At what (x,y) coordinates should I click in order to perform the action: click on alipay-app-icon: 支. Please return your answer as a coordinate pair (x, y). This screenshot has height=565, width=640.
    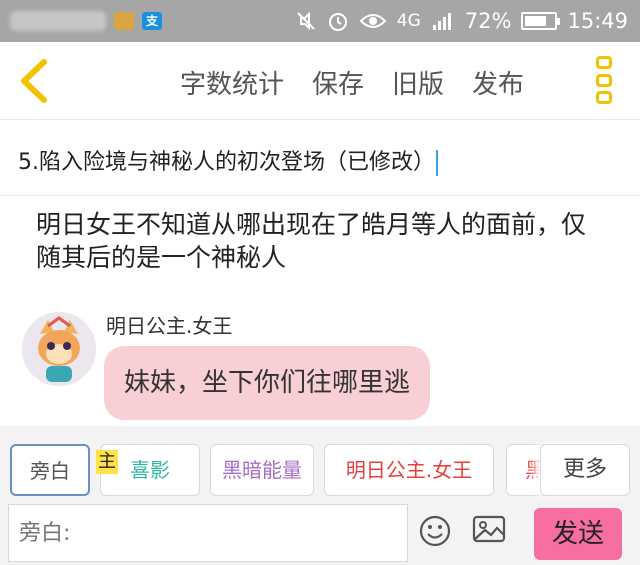
    Looking at the image, I should click on (152, 21).